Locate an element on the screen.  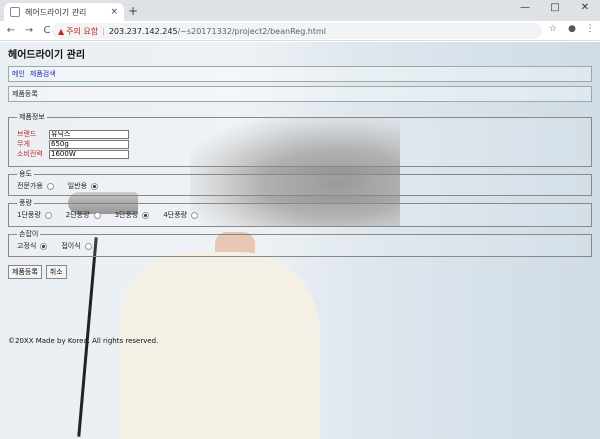
window-close-icon: ✕ is located at coordinates (585, 8).